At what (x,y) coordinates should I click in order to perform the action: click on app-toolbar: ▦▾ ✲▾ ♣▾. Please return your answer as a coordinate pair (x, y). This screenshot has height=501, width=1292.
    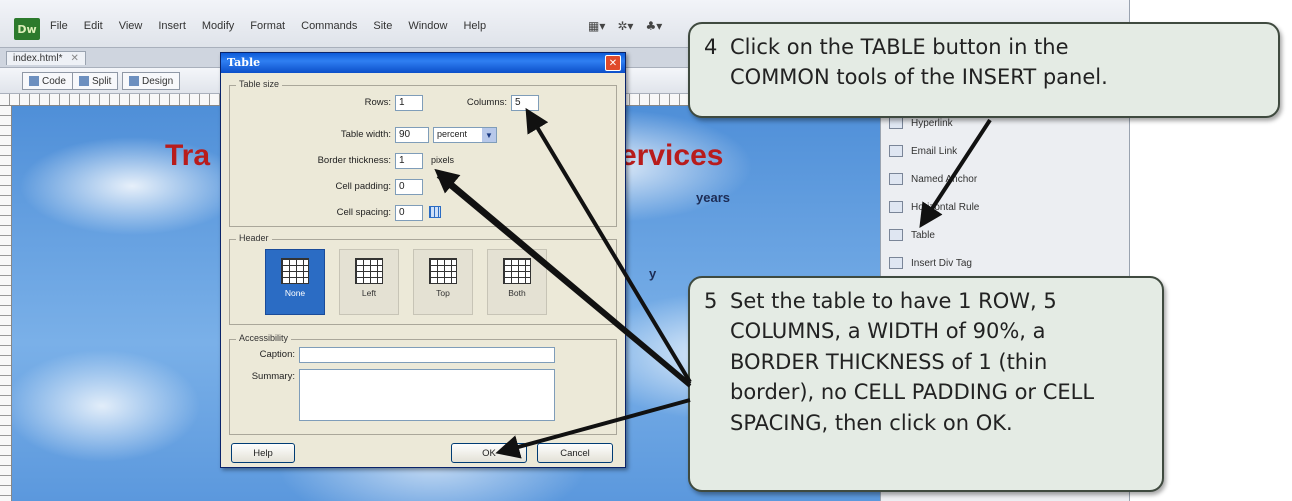
    Looking at the image, I should click on (625, 26).